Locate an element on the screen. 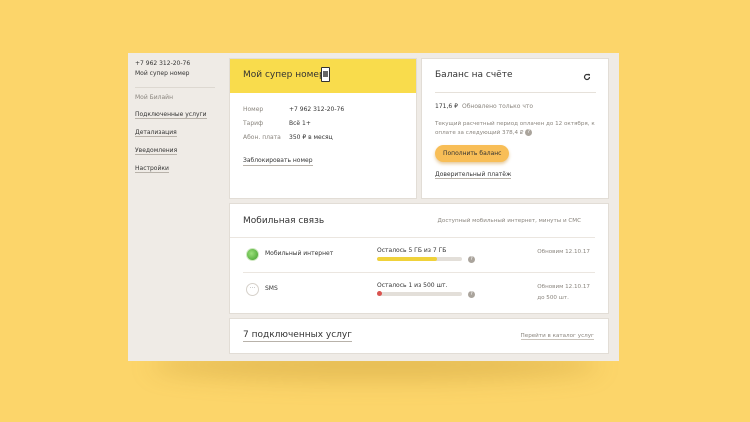  sidebar-item-services: Подключенные услуги is located at coordinates (182, 115).